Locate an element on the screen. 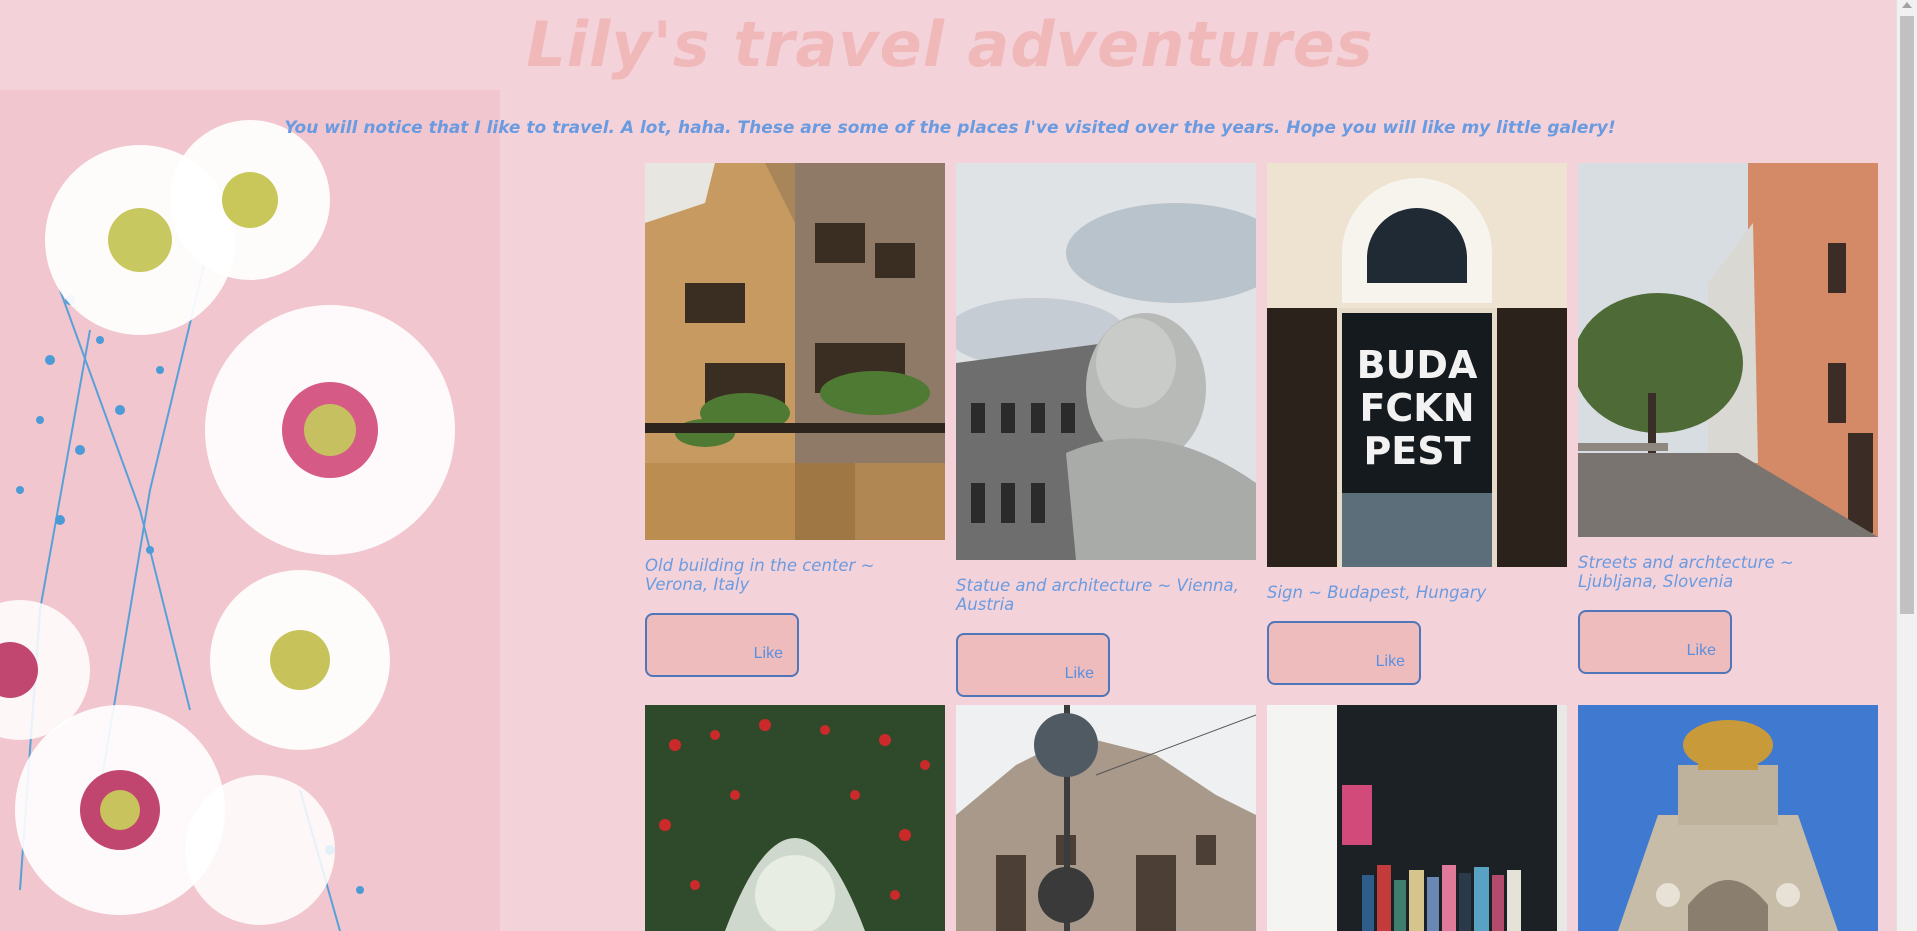 Image resolution: width=1917 pixels, height=931 pixels. sign-text-line: BUDA is located at coordinates (1417, 365).